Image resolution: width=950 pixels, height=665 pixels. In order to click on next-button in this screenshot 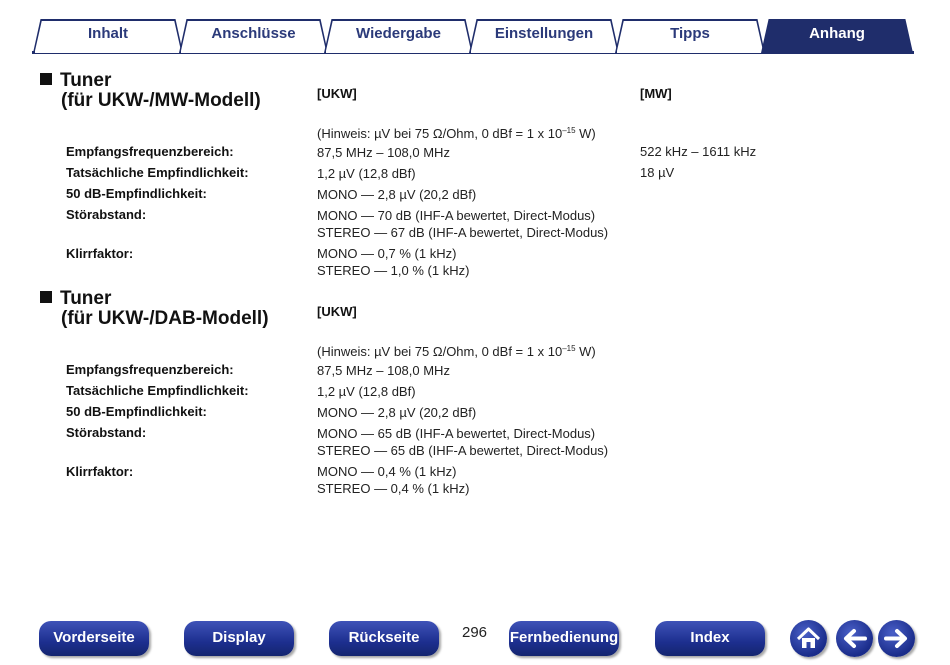, I will do `click(896, 638)`.